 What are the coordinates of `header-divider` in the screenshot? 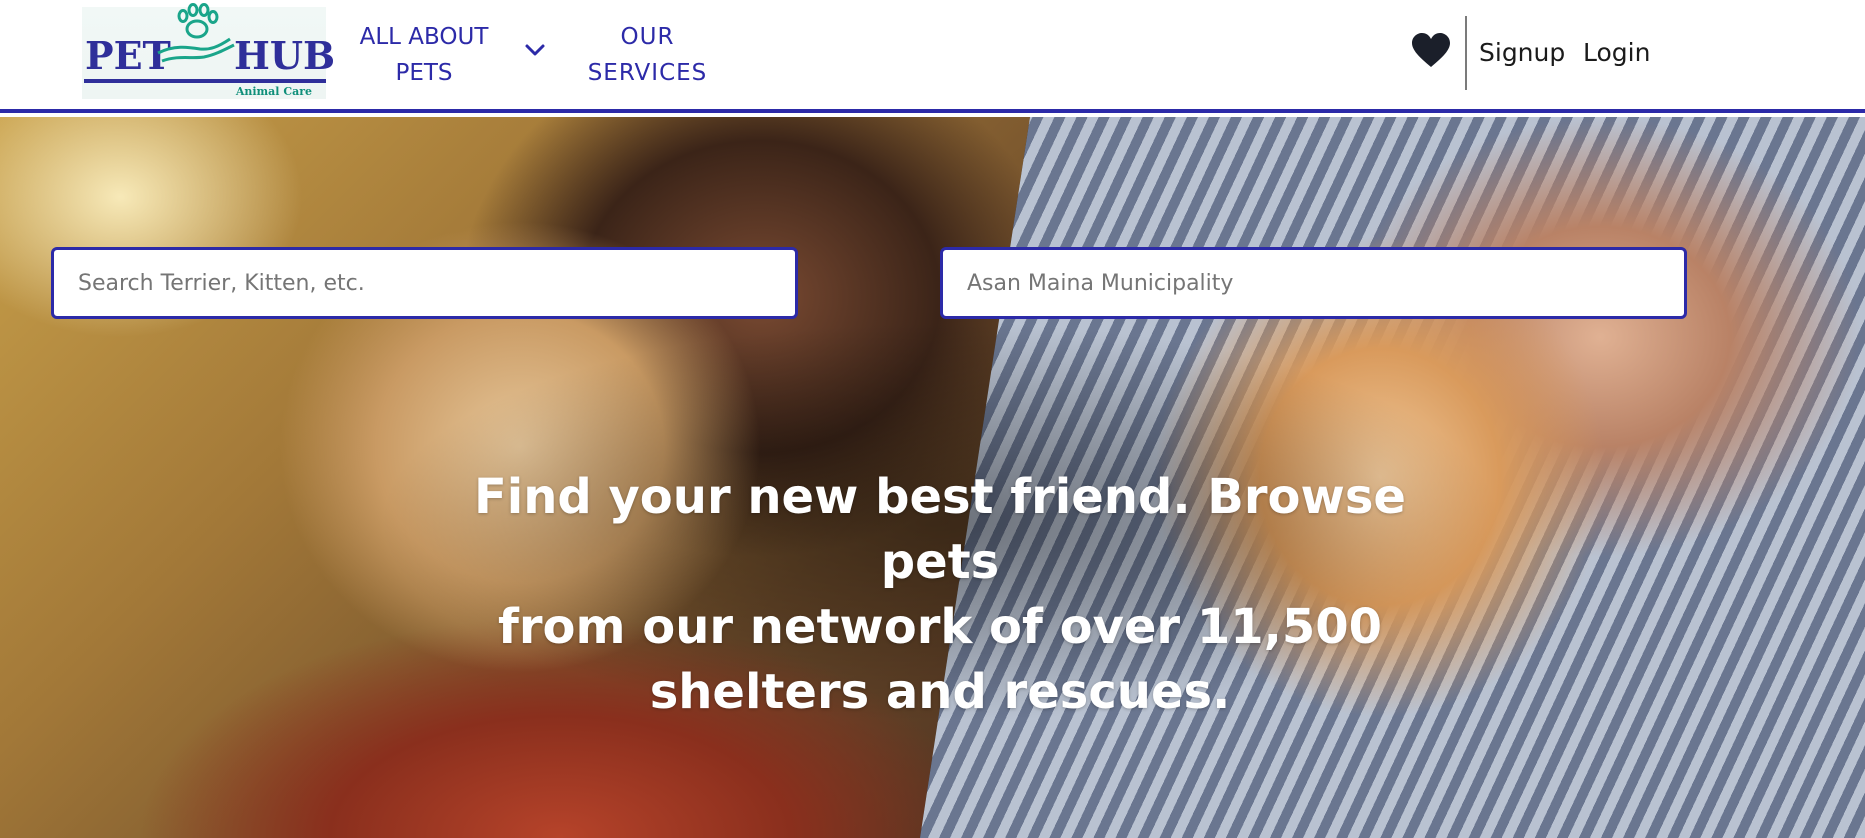 It's located at (1466, 53).